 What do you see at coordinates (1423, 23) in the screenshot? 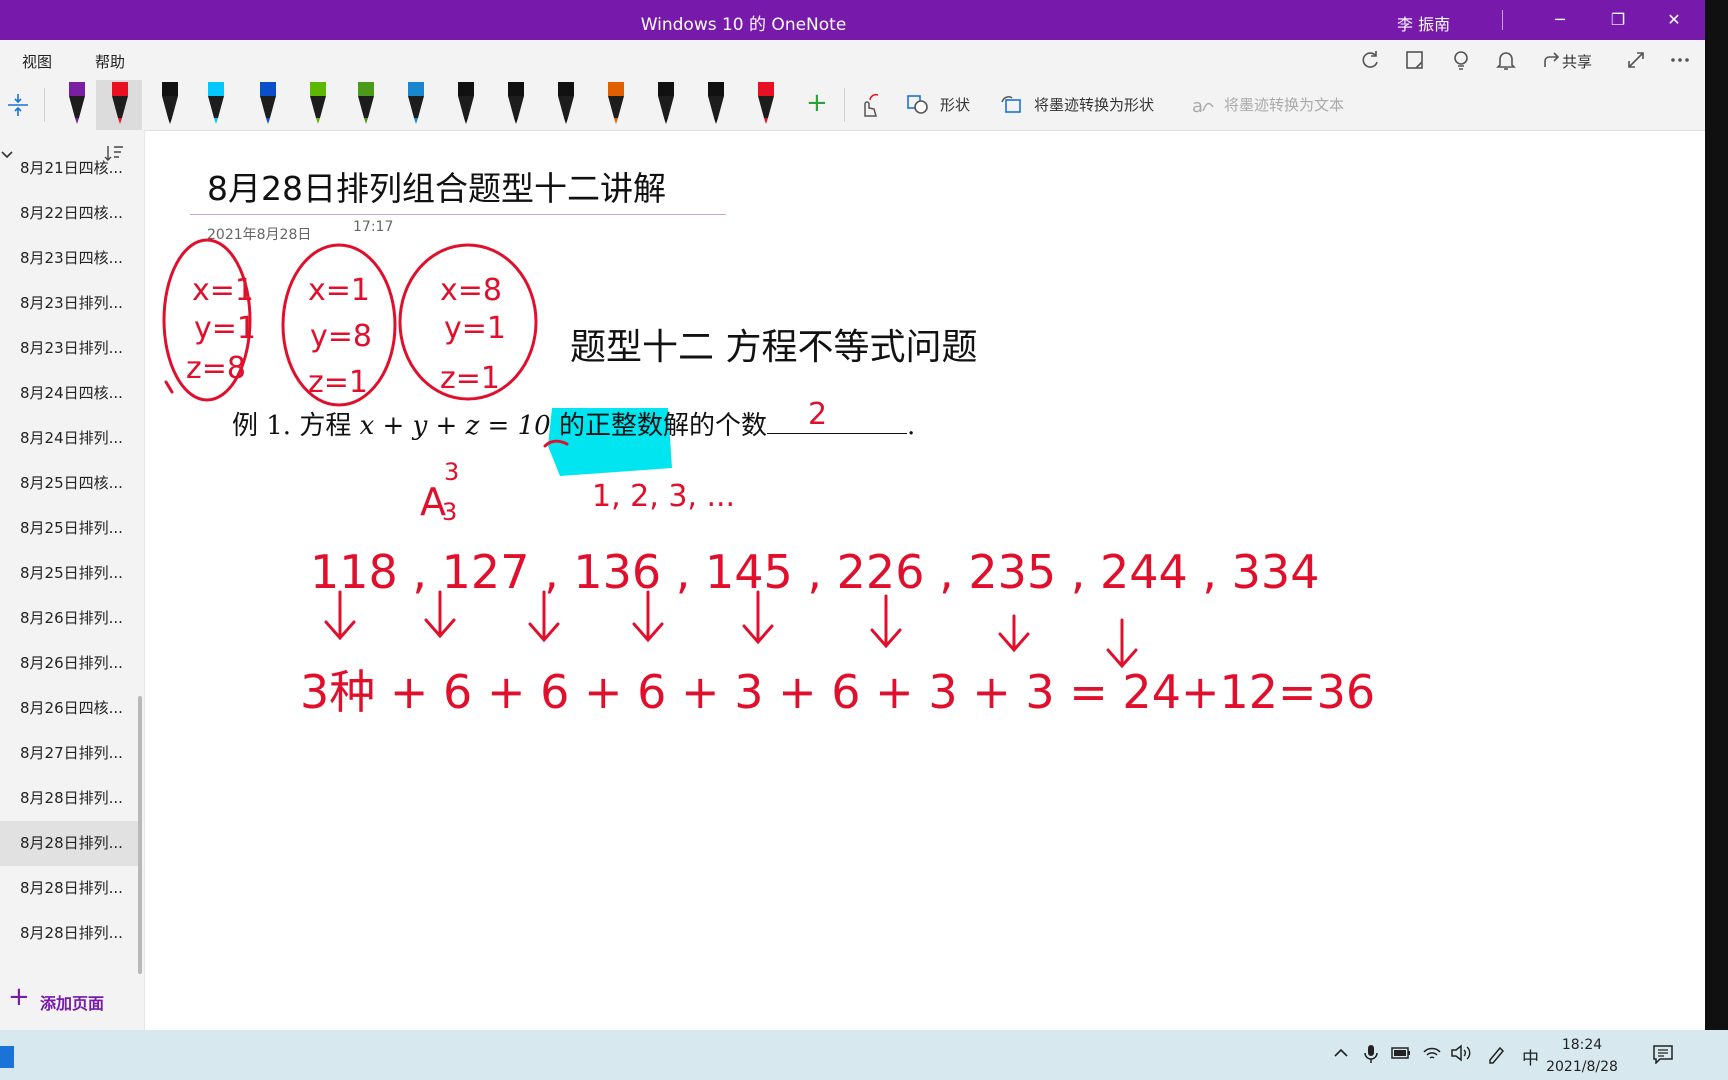
I see `user-name: 李 振南` at bounding box center [1423, 23].